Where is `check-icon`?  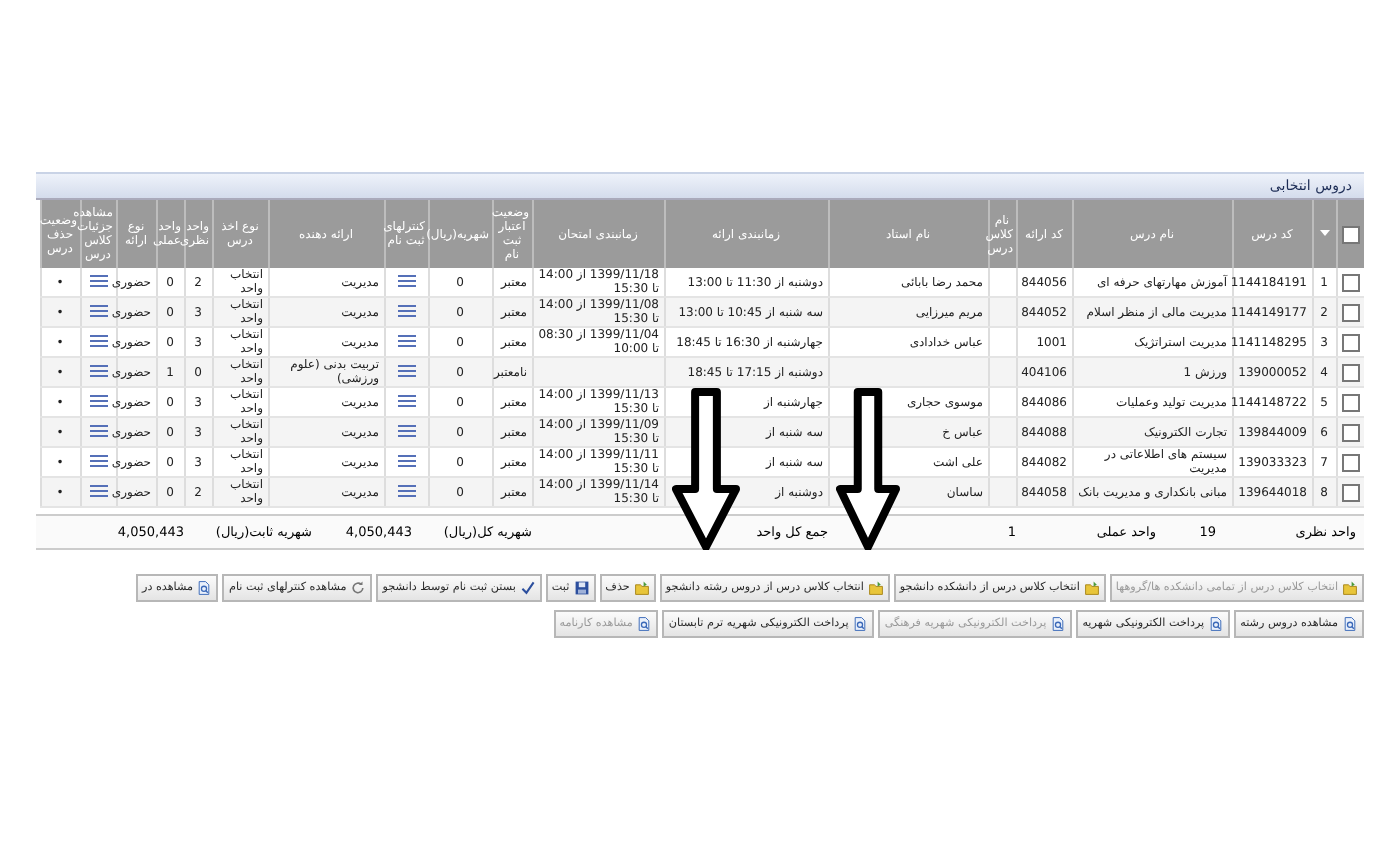 check-icon is located at coordinates (527, 588).